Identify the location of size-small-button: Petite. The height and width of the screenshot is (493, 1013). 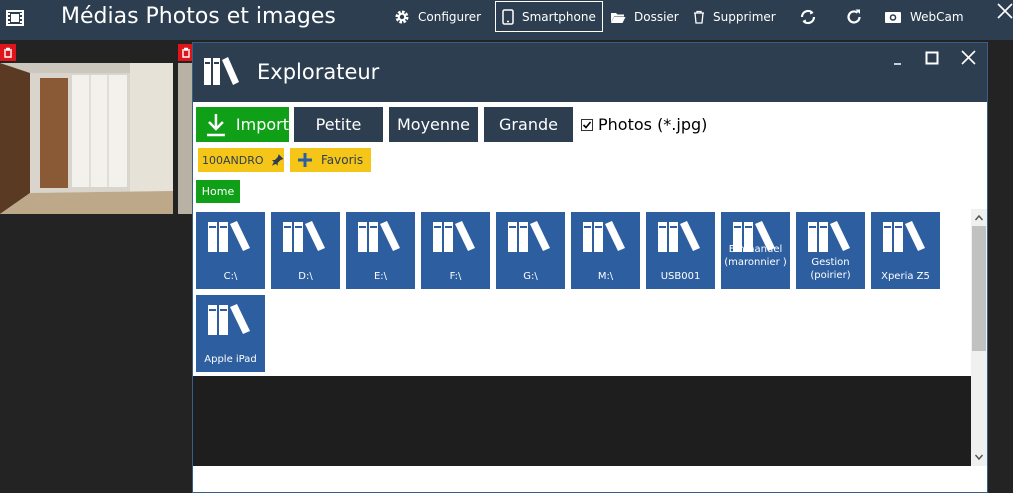
(338, 124).